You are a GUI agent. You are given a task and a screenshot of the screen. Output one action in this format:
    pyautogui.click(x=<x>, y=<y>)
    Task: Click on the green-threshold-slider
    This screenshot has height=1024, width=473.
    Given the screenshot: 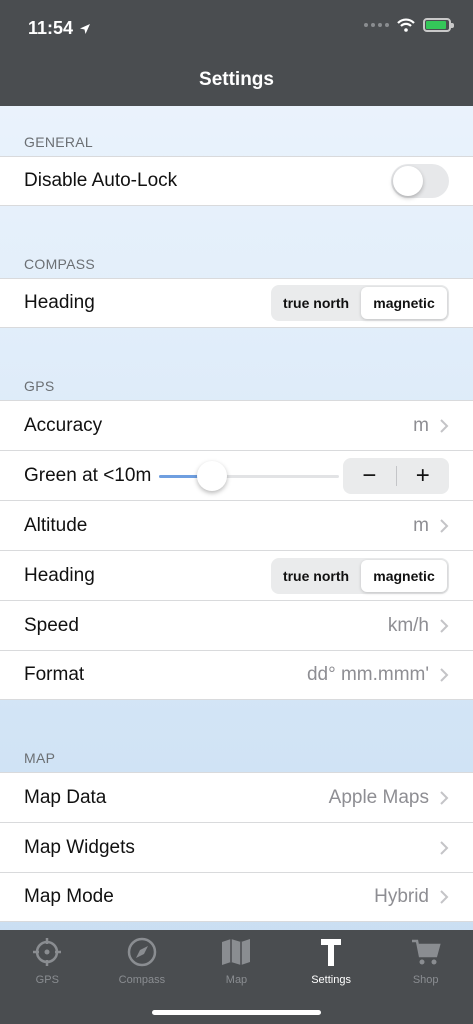 What is the action you would take?
    pyautogui.click(x=249, y=476)
    